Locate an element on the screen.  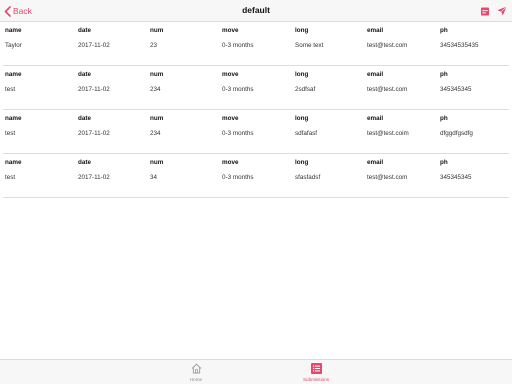
home-icon is located at coordinates (196, 368).